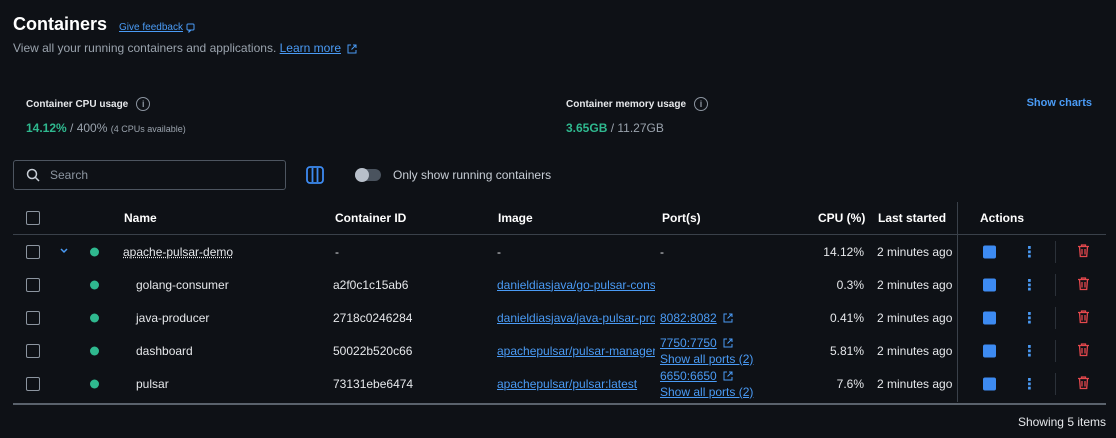 This screenshot has width=1116, height=438. Describe the element at coordinates (337, 251) in the screenshot. I see `container-id: -` at that location.